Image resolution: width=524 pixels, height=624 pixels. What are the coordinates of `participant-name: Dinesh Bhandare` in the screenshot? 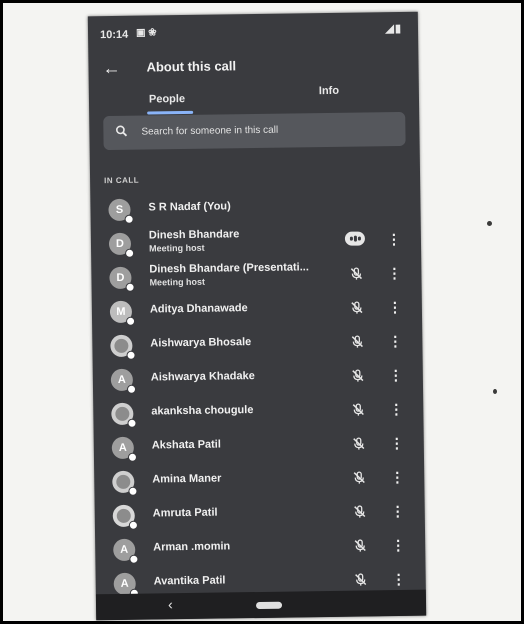 It's located at (194, 235).